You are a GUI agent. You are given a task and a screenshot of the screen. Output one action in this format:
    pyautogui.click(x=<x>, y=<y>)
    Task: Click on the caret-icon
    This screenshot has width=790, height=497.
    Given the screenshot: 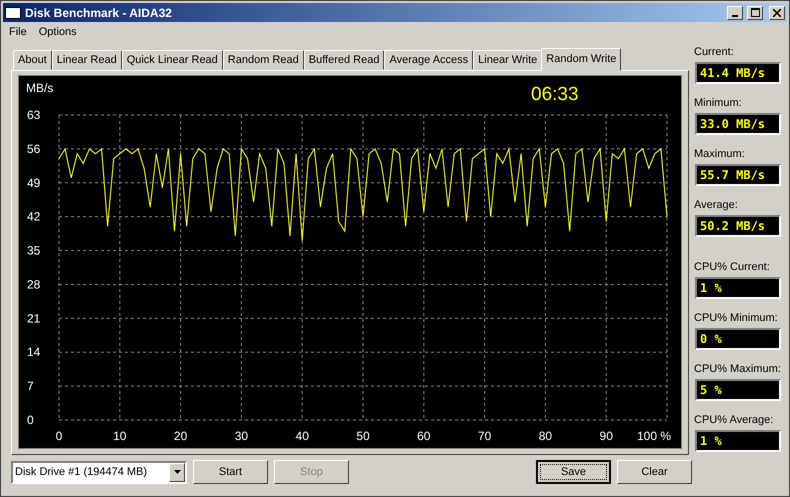 What is the action you would take?
    pyautogui.click(x=177, y=472)
    